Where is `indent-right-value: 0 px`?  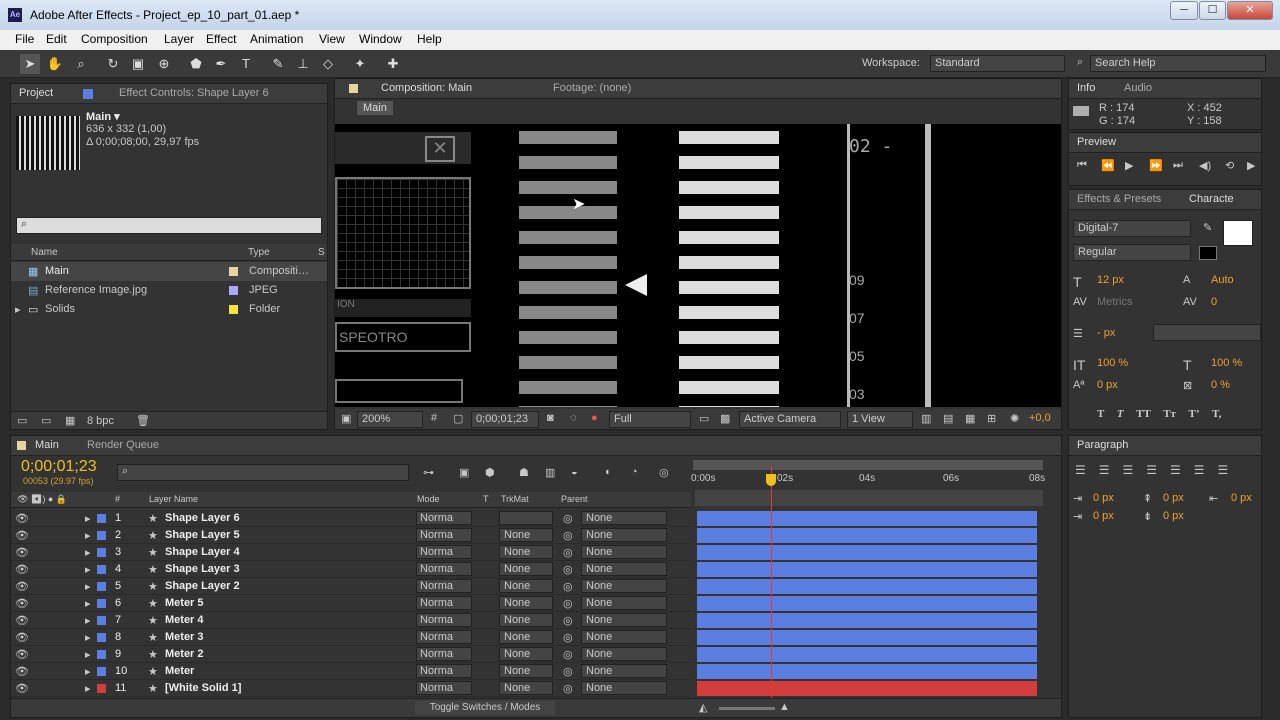
indent-right-value: 0 px is located at coordinates (1241, 498).